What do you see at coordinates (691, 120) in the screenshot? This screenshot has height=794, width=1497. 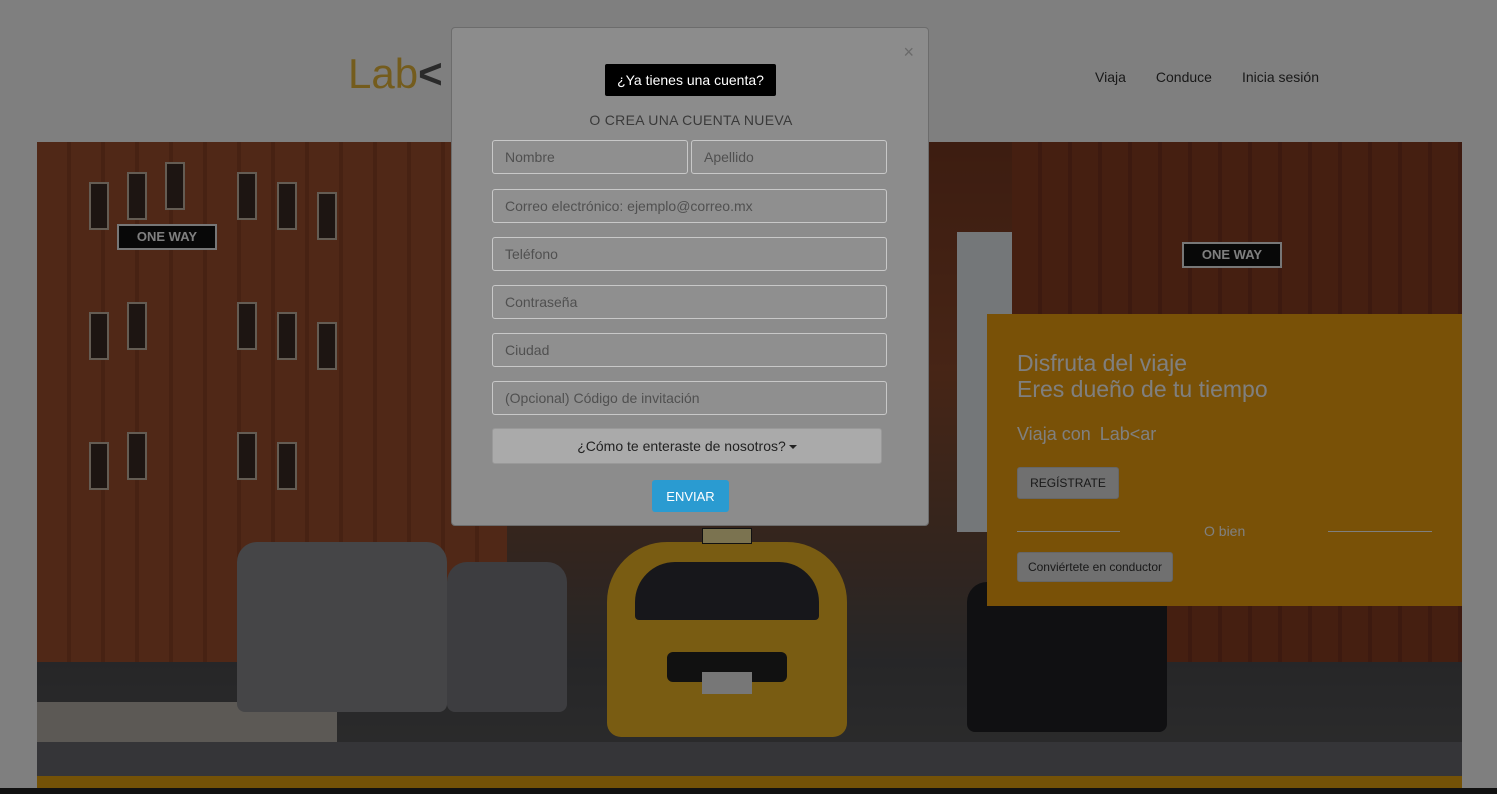 I see `create-account-subtitle: O CREA UNA CUENTA NUEVA` at bounding box center [691, 120].